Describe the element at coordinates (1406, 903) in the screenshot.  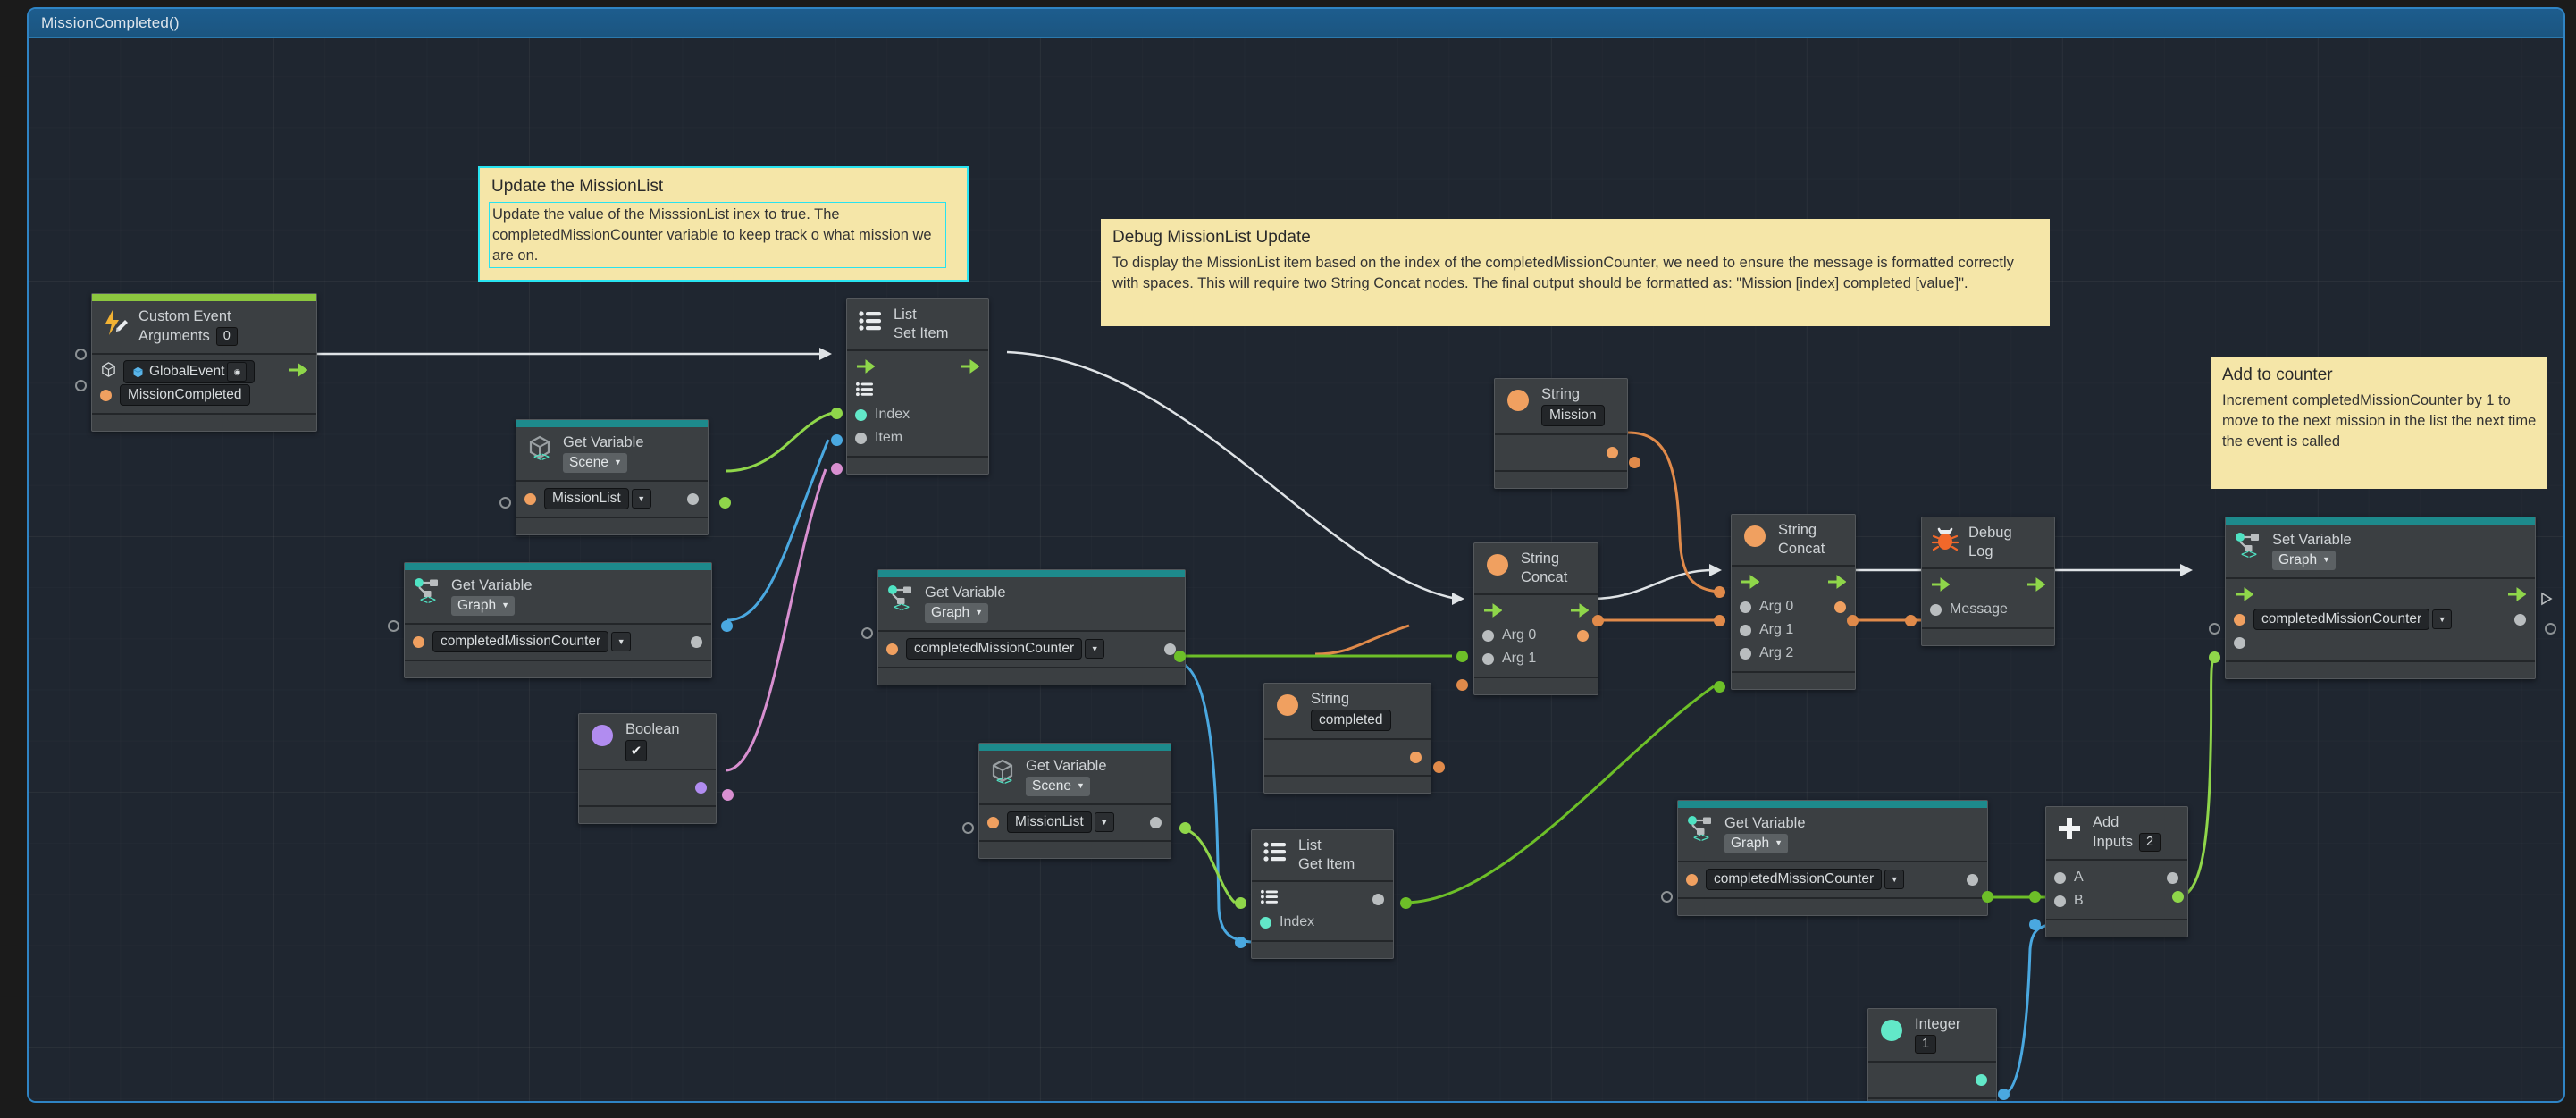
I see `external-port-item-out` at that location.